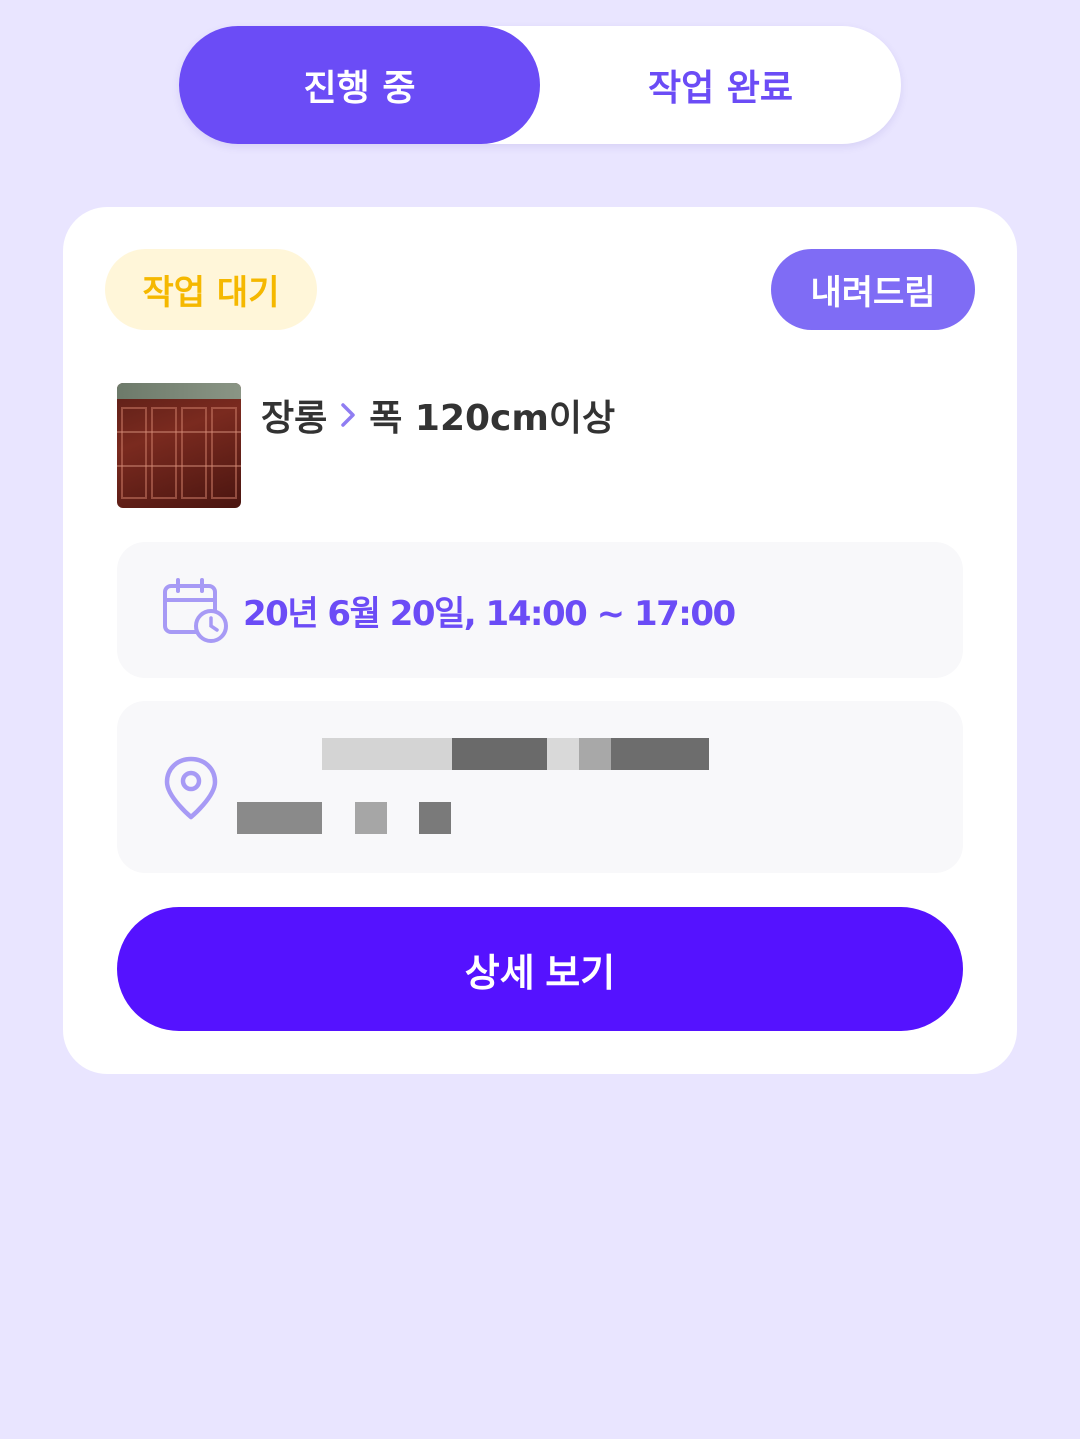 The height and width of the screenshot is (1439, 1080). Describe the element at coordinates (211, 289) in the screenshot. I see `status-badge: 작업 대기` at that location.